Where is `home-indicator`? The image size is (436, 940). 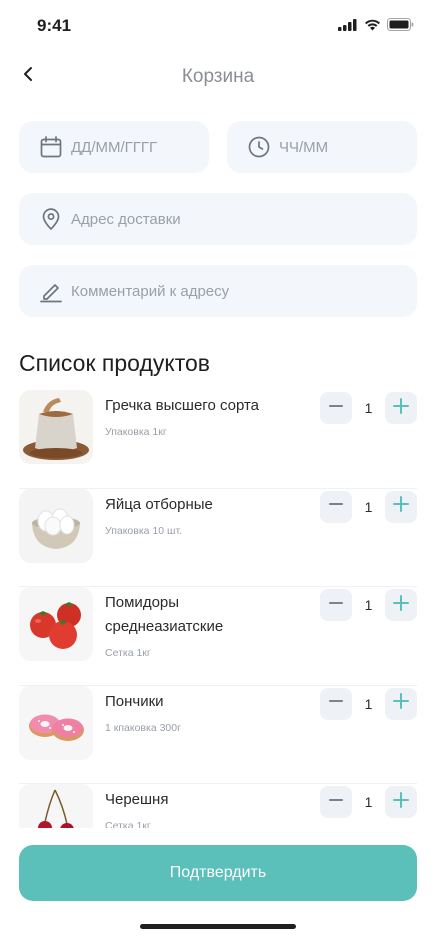 home-indicator is located at coordinates (218, 926).